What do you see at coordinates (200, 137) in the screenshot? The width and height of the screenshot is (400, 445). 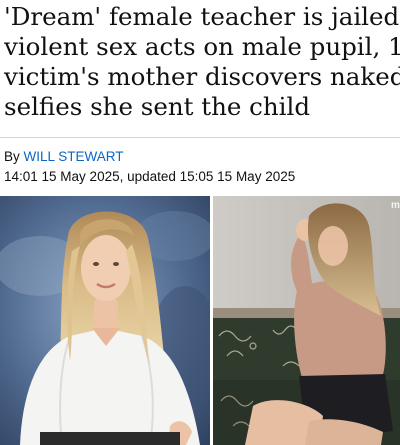 I see `headline-divider` at bounding box center [200, 137].